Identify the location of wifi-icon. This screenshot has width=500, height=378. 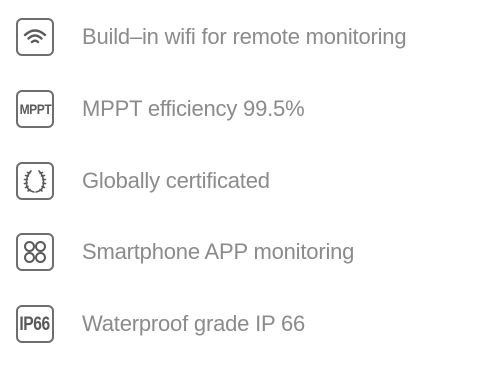
(35, 37).